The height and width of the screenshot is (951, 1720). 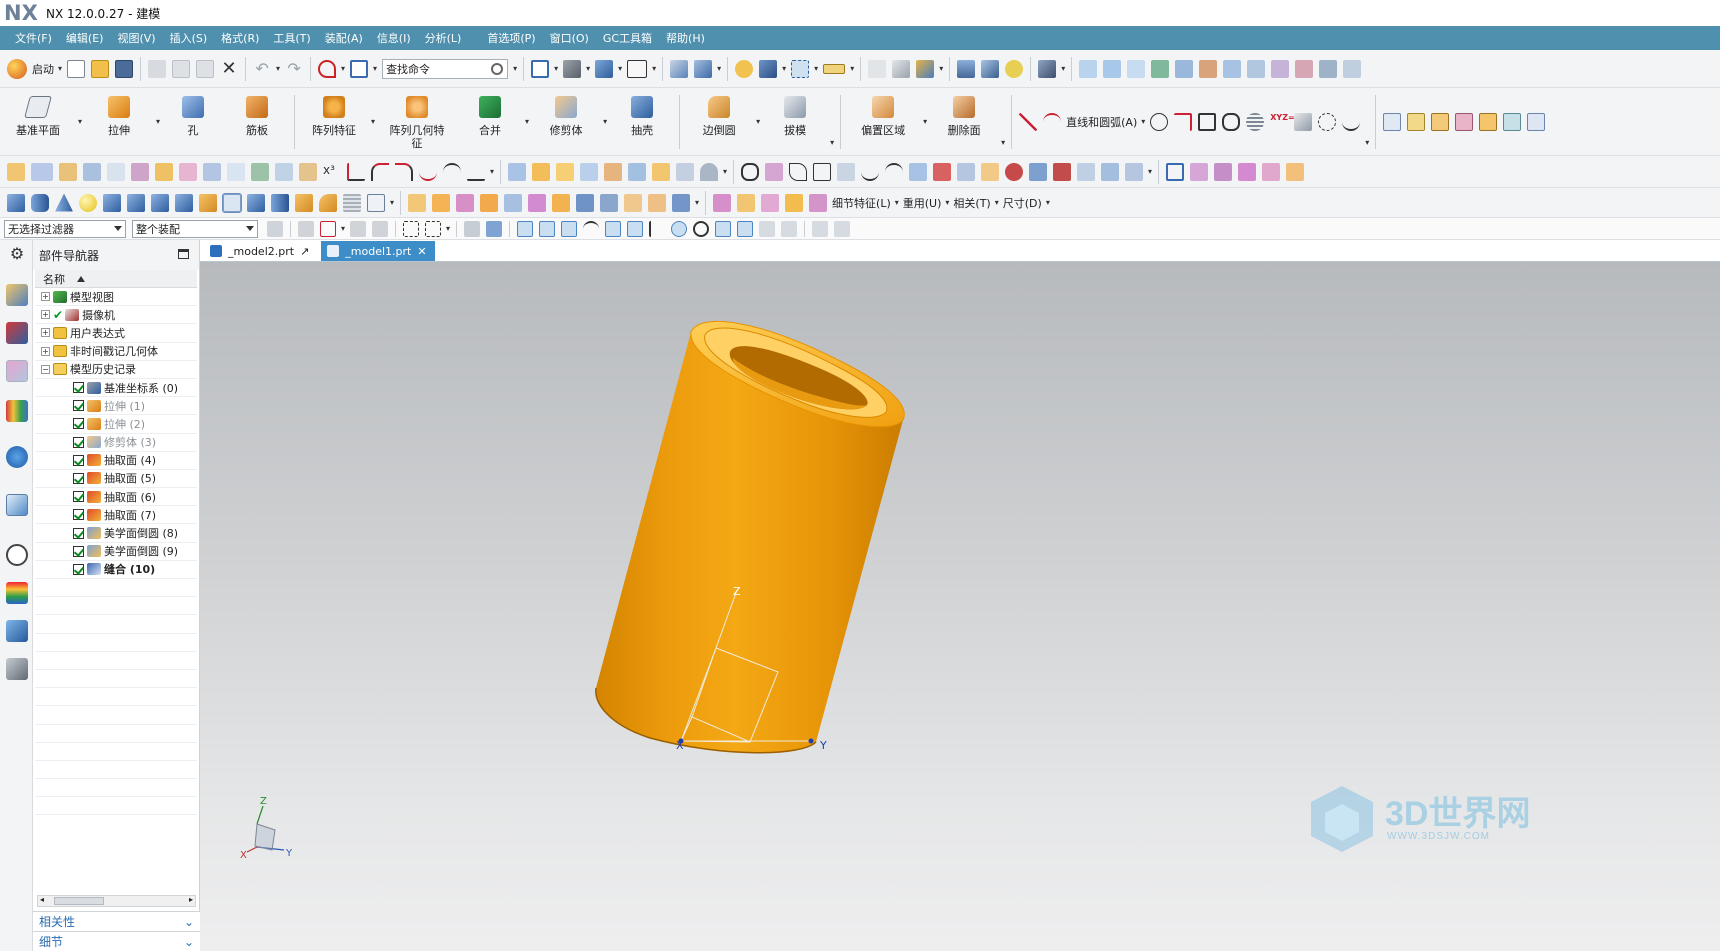 What do you see at coordinates (1255, 121) in the screenshot?
I see `helix-icon` at bounding box center [1255, 121].